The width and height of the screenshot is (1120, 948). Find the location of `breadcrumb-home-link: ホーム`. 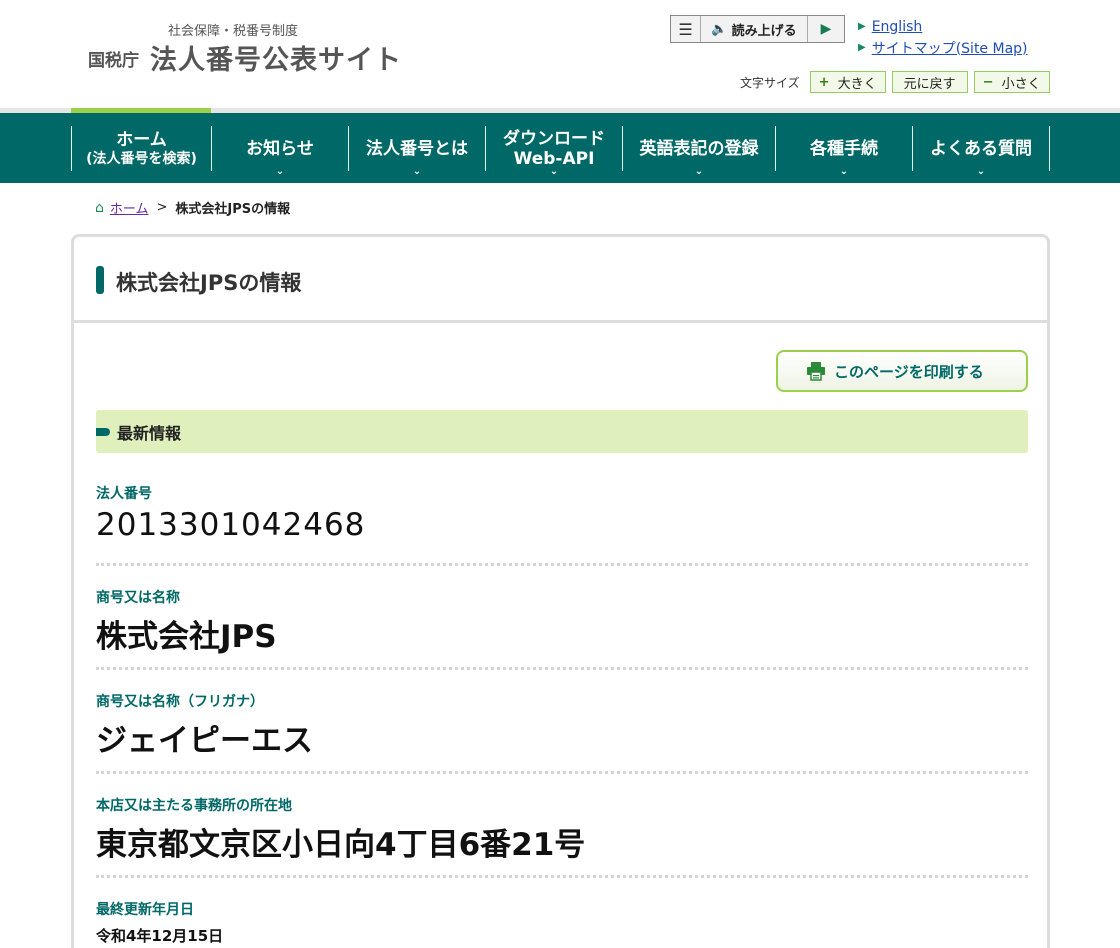

breadcrumb-home-link: ホーム is located at coordinates (129, 207).